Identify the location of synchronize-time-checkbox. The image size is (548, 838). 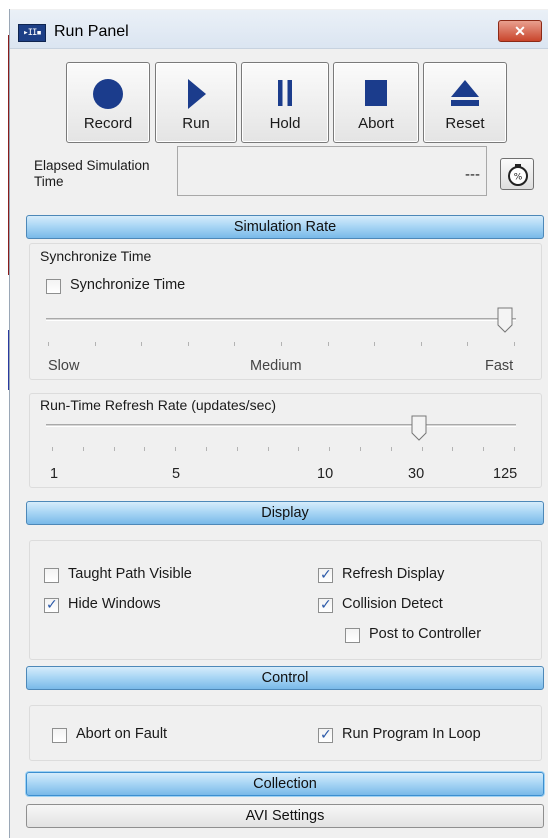
(53, 286).